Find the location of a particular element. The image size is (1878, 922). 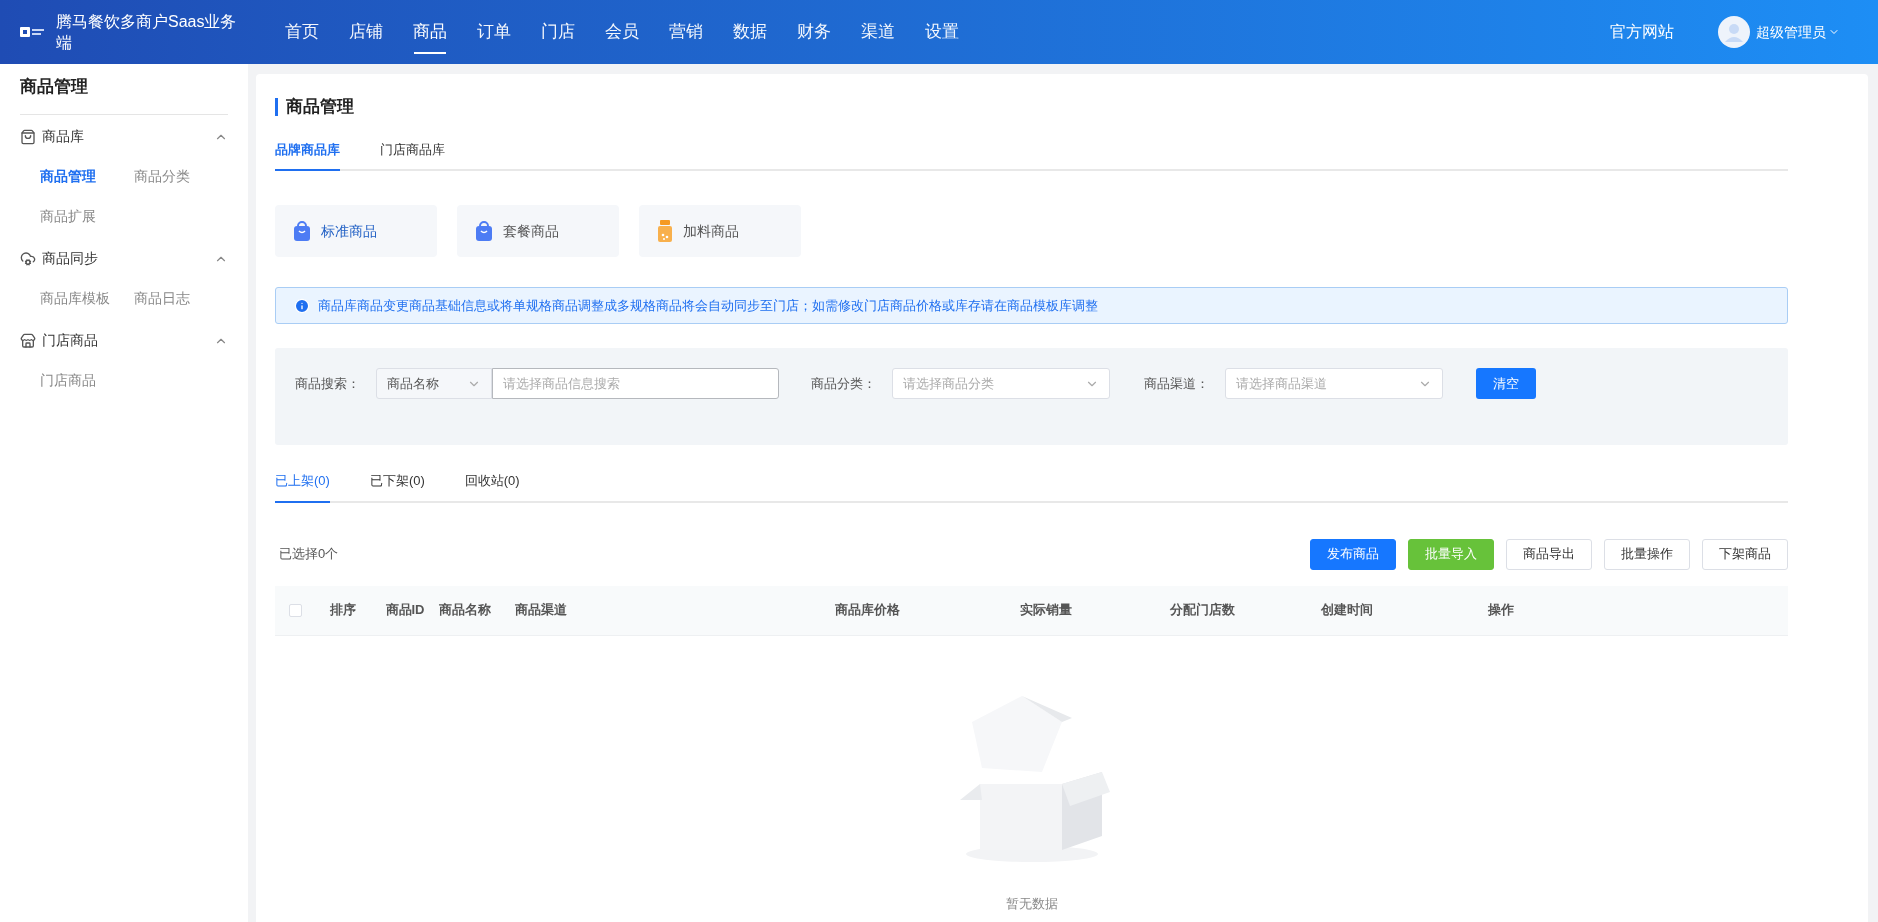

filter-label: 商品渠道： is located at coordinates (1176, 383).